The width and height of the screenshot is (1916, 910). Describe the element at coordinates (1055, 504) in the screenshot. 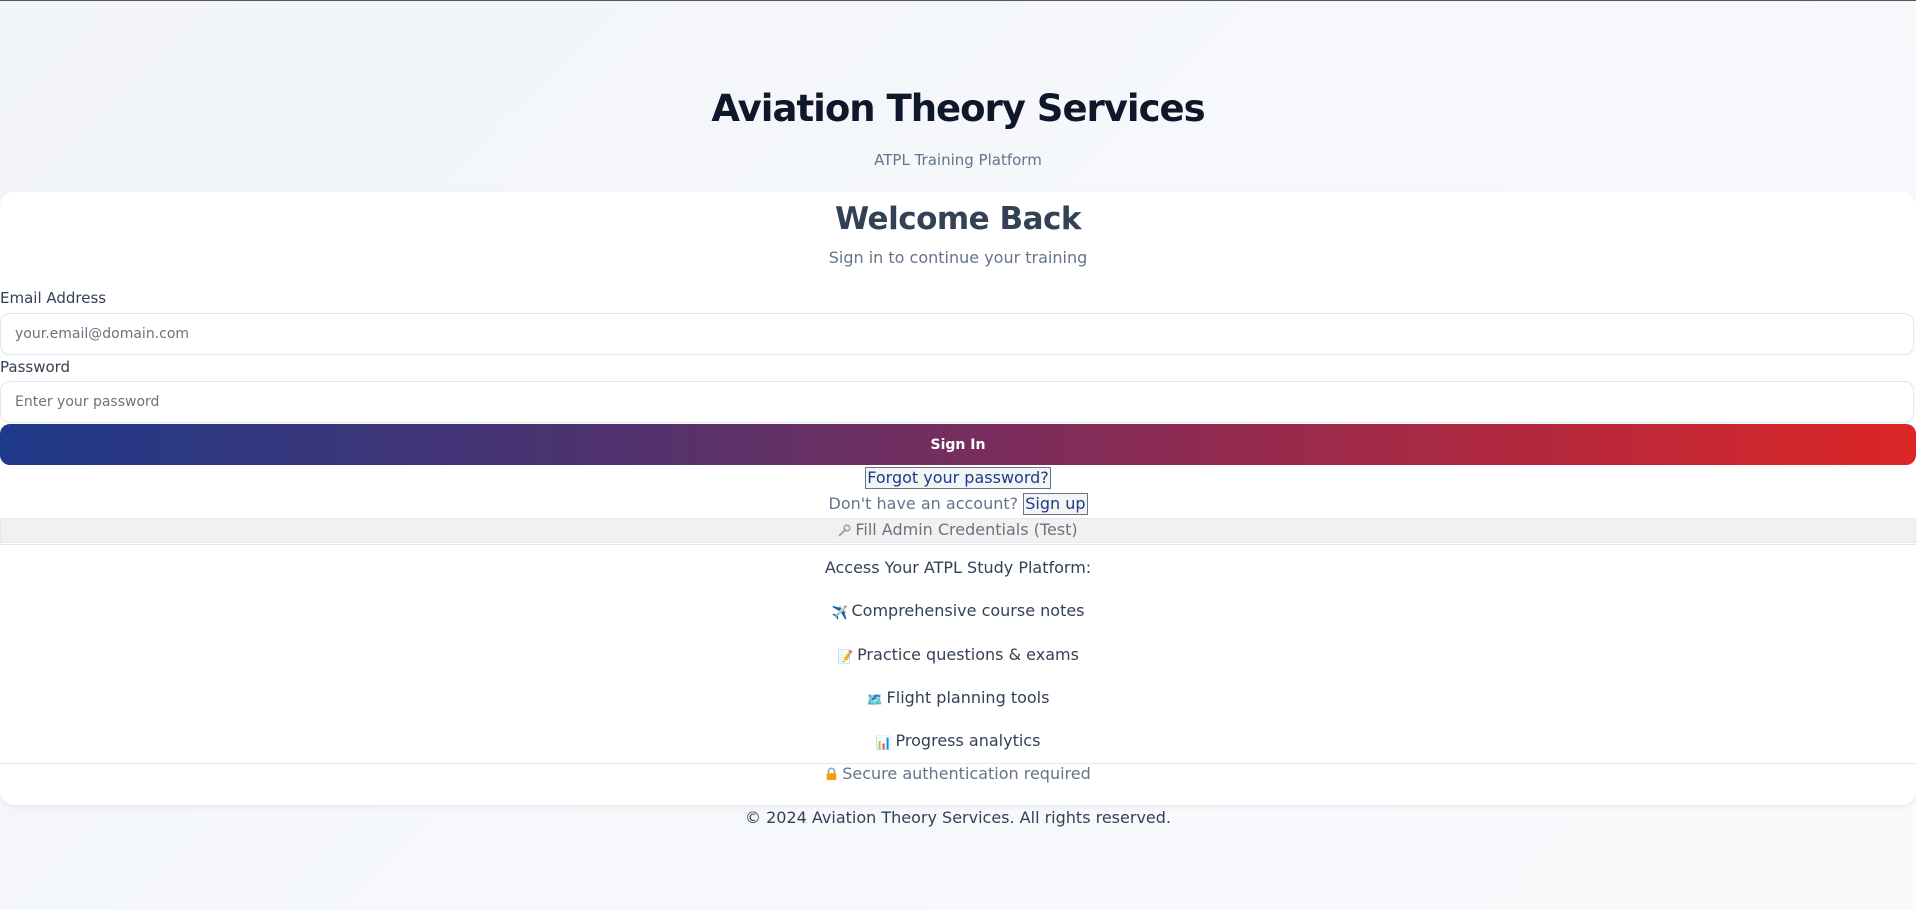

I see `sign-up-link: Sign up` at that location.